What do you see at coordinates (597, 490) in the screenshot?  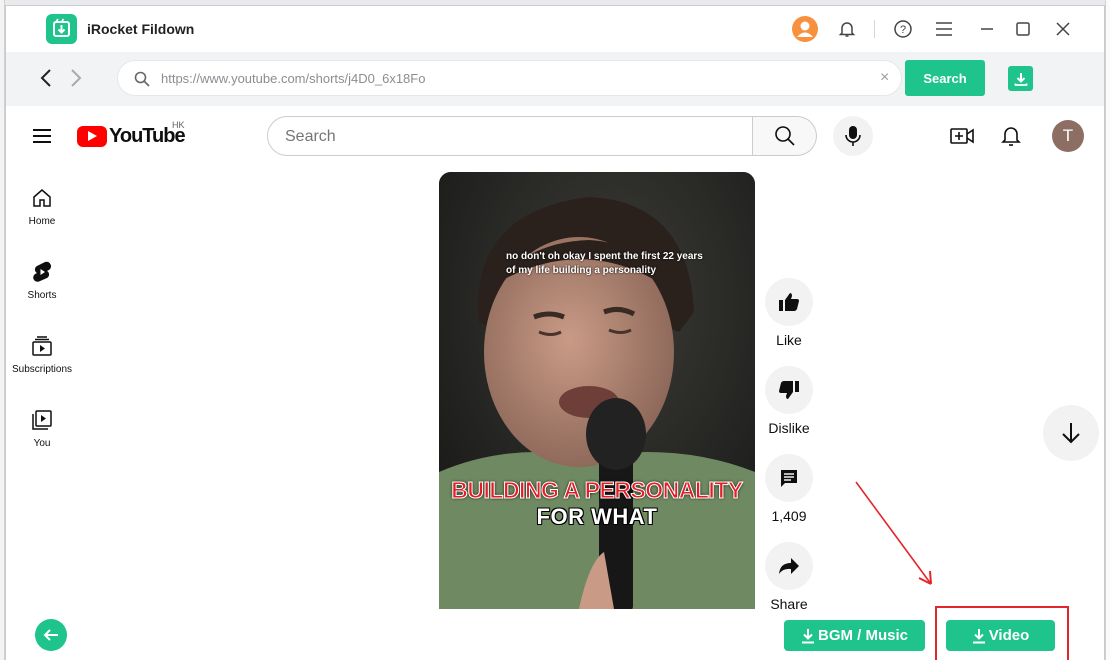 I see `video-caption-red: BUILDING A PERSONALITY` at bounding box center [597, 490].